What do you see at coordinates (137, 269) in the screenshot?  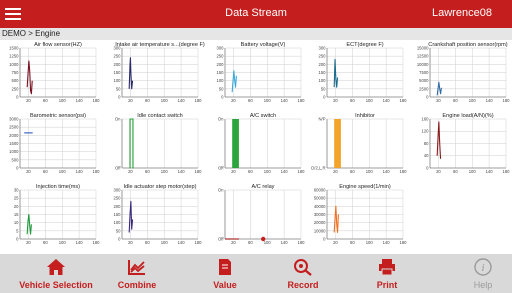 I see `combine-chart-icon` at bounding box center [137, 269].